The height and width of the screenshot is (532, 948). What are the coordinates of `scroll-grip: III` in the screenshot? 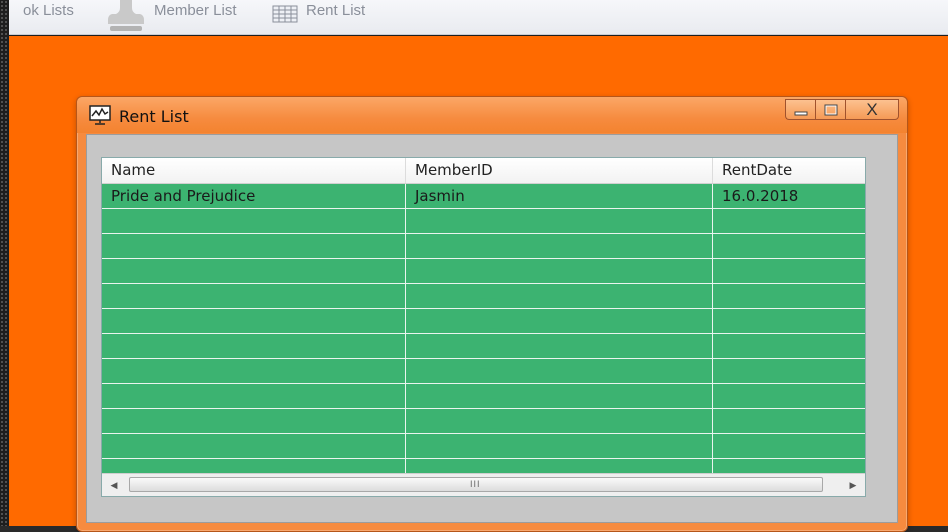 It's located at (475, 484).